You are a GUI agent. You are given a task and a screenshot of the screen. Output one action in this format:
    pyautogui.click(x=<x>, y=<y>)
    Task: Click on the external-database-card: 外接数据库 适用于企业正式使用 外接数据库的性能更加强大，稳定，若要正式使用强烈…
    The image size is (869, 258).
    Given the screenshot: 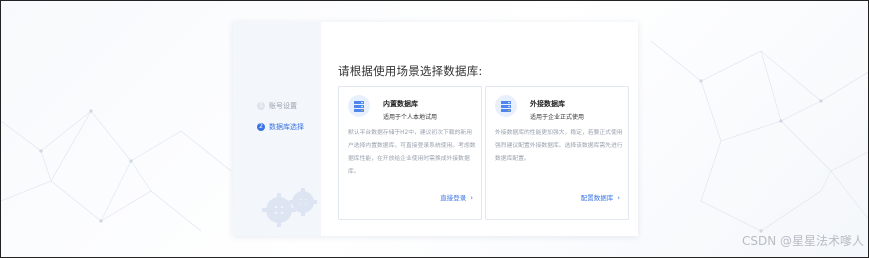 What is the action you would take?
    pyautogui.click(x=557, y=153)
    